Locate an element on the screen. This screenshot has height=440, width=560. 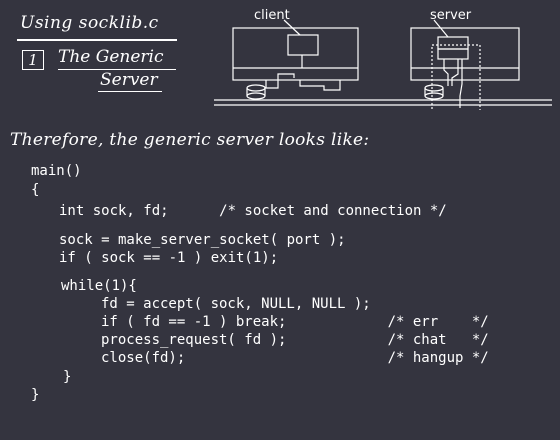
code-line: process_request( fd ); /* chat */ is located at coordinates (295, 340).